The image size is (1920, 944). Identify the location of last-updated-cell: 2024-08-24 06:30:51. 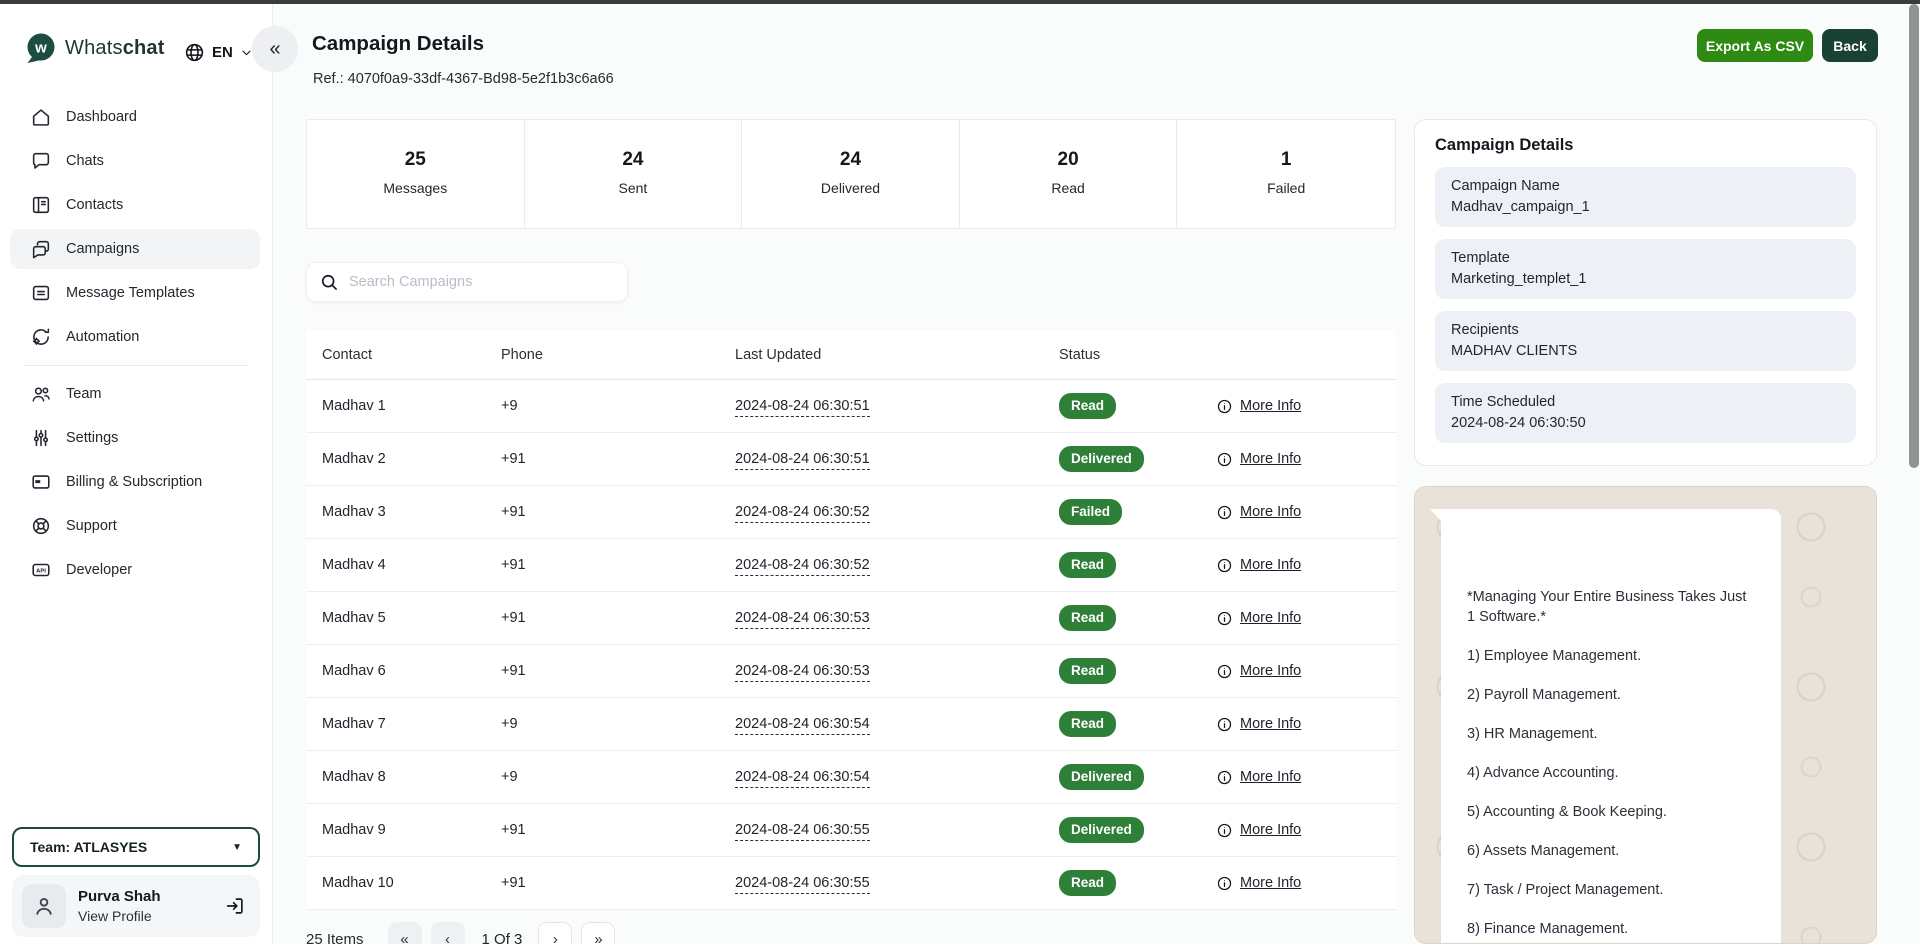
(881, 407).